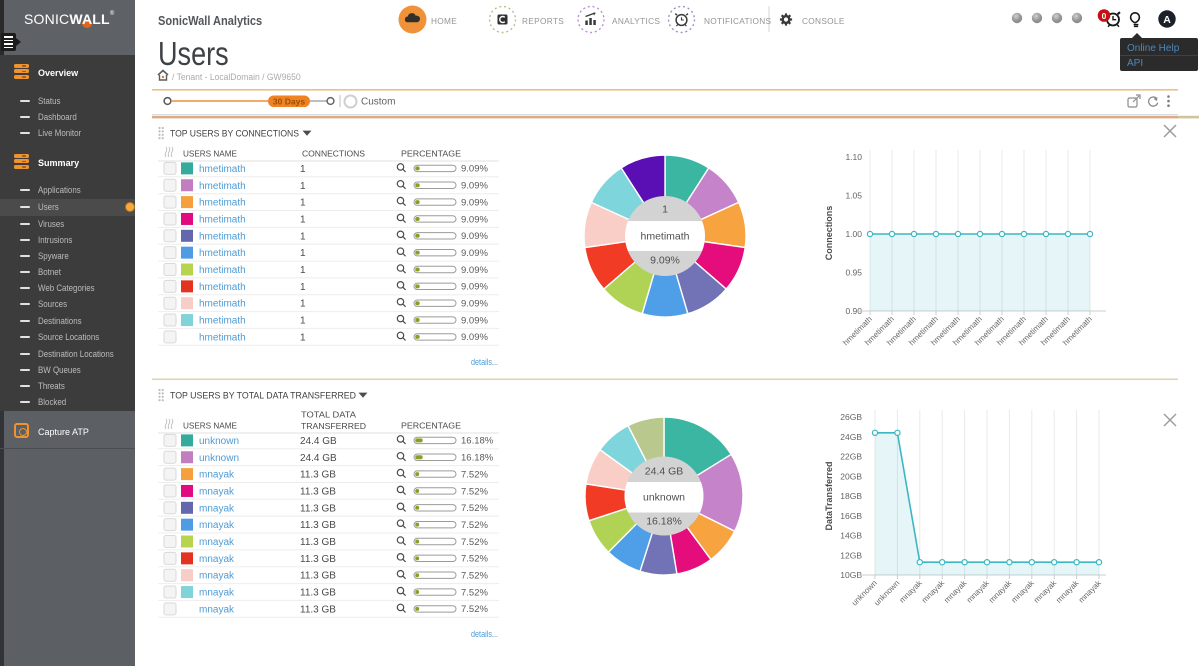  What do you see at coordinates (851, 555) in the screenshot?
I see `svg-text: 12GB` at bounding box center [851, 555].